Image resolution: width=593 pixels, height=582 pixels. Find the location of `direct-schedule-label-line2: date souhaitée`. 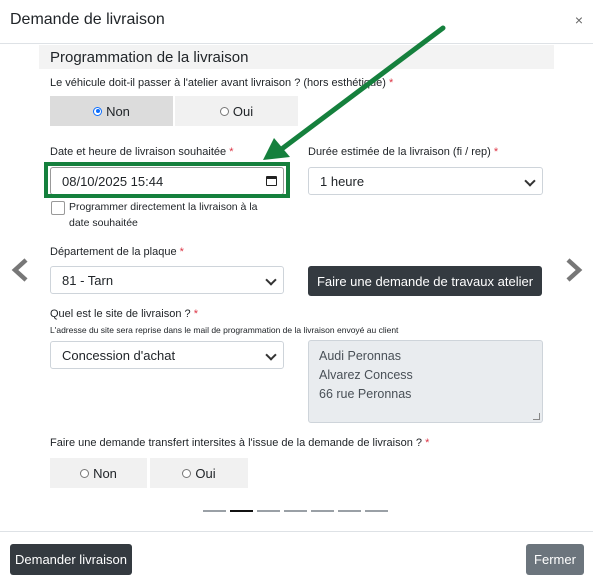

direct-schedule-label-line2: date souhaitée is located at coordinates (103, 223).